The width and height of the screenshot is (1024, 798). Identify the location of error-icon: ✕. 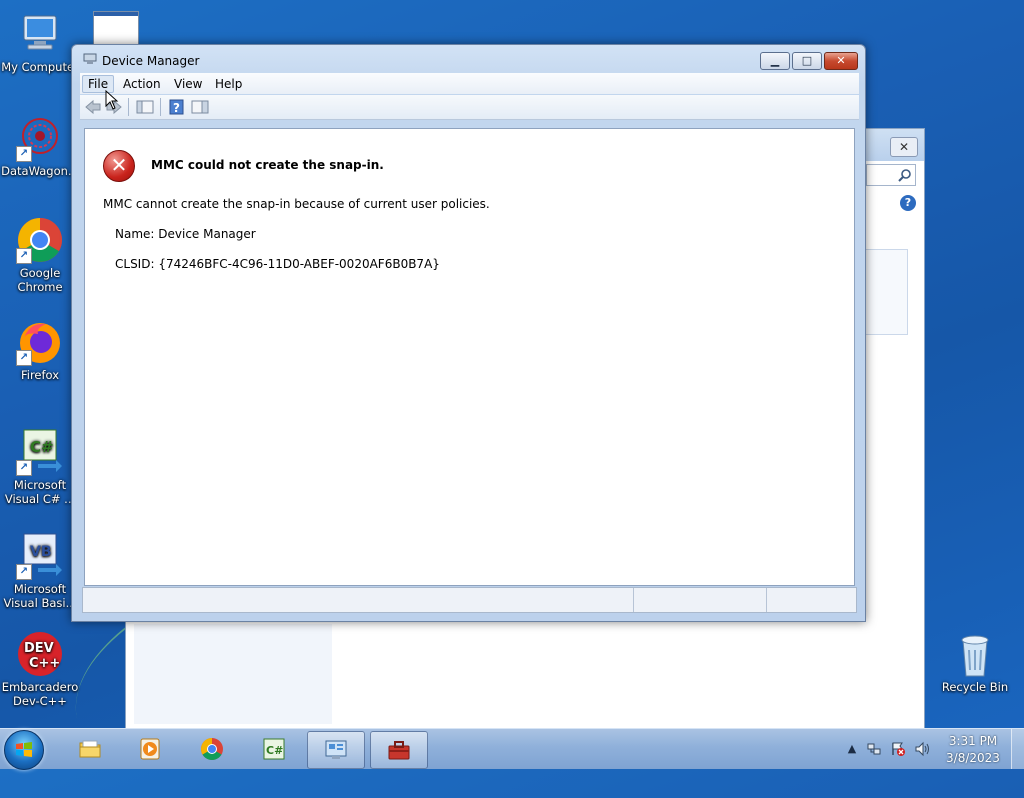
(119, 166).